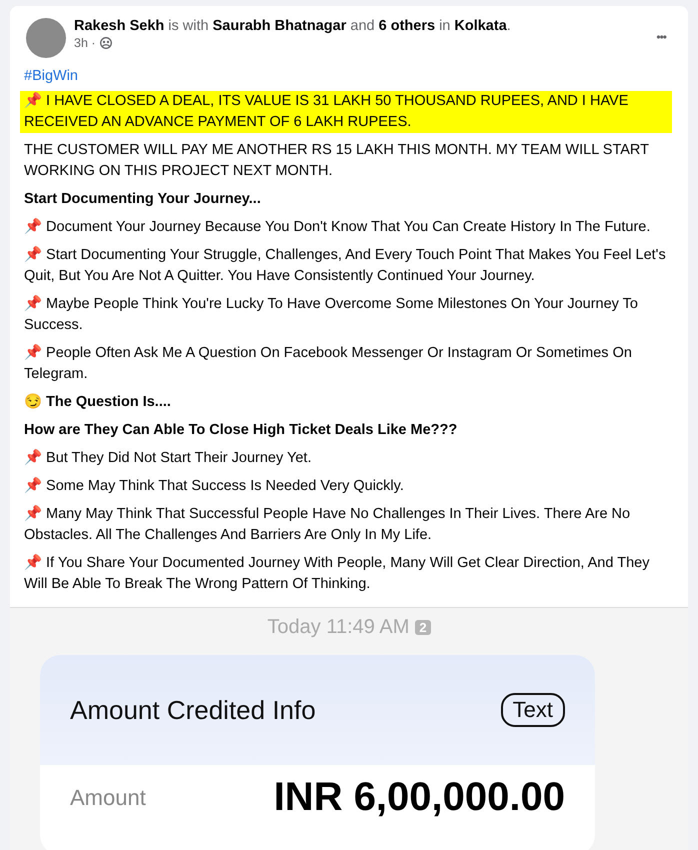  What do you see at coordinates (331, 314) in the screenshot?
I see `post-paragraph: 📌 Maybe People Think You're Lucky To Have Overcome Some Milestones On Your Journey To Success.` at bounding box center [331, 314].